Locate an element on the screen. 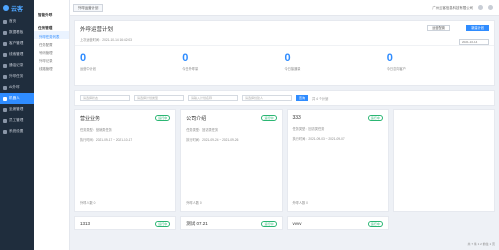 Image resolution: width=499 pixels, height=250 pixels. plan-card-mini: 测试 07.21 运行中 is located at coordinates (231, 223).